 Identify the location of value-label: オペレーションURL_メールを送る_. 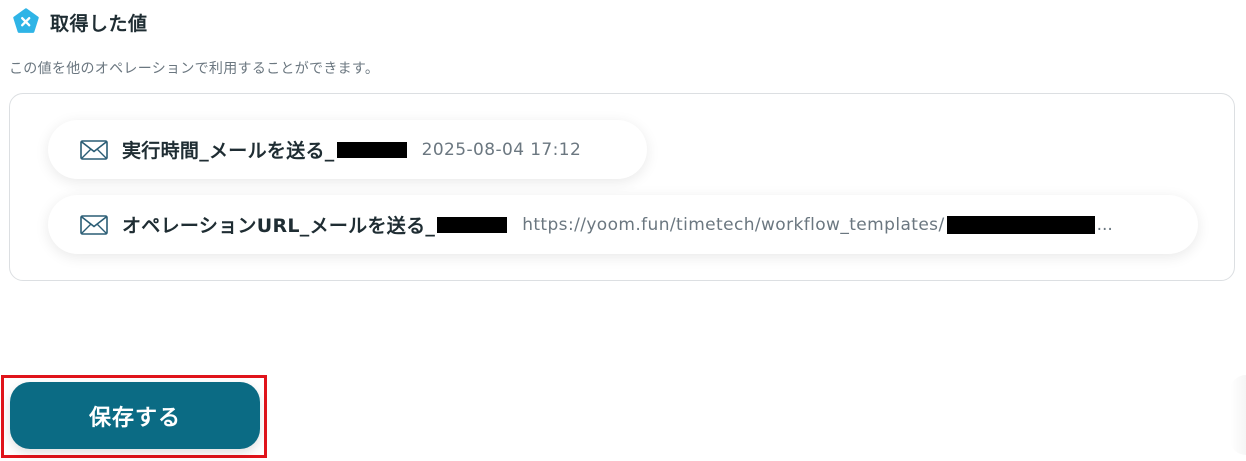
(279, 226).